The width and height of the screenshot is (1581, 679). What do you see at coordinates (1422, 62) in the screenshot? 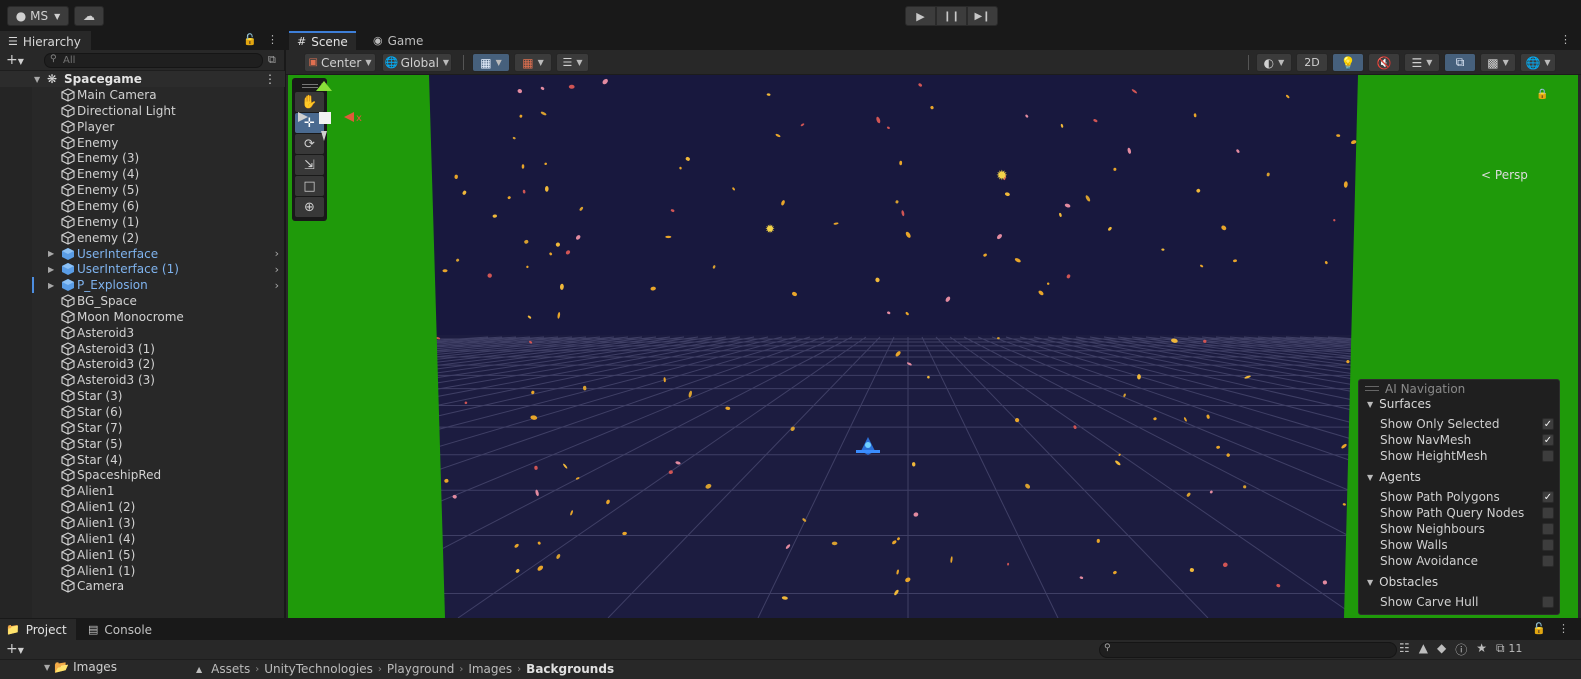
I see `effects-dropdown: ☰ ▼` at bounding box center [1422, 62].